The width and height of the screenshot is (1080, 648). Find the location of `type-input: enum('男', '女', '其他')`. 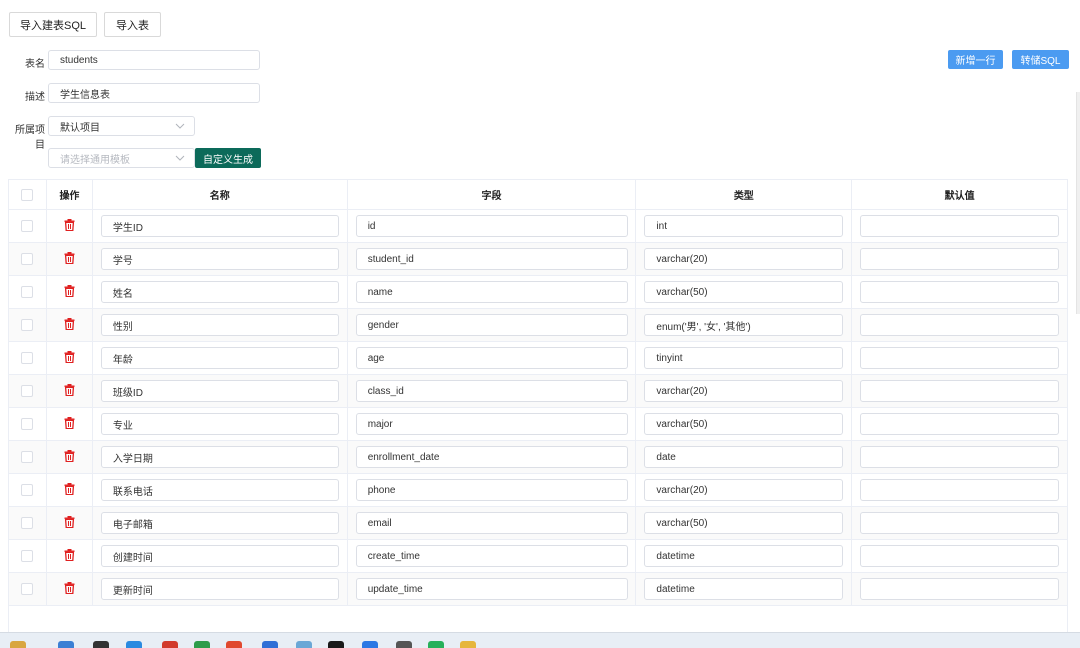

type-input: enum('男', '女', '其他') is located at coordinates (744, 325).